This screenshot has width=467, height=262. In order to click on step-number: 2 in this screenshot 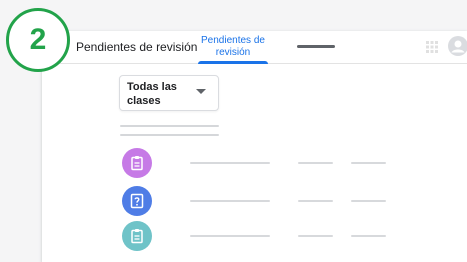, I will do `click(38, 39)`.